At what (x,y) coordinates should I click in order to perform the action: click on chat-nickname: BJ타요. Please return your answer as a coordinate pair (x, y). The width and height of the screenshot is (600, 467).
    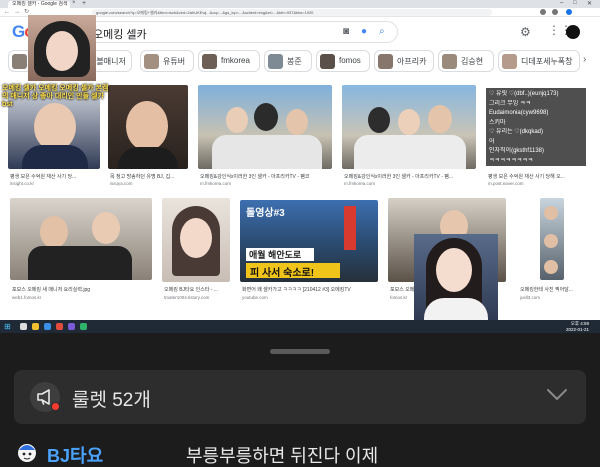
    Looking at the image, I should click on (75, 454).